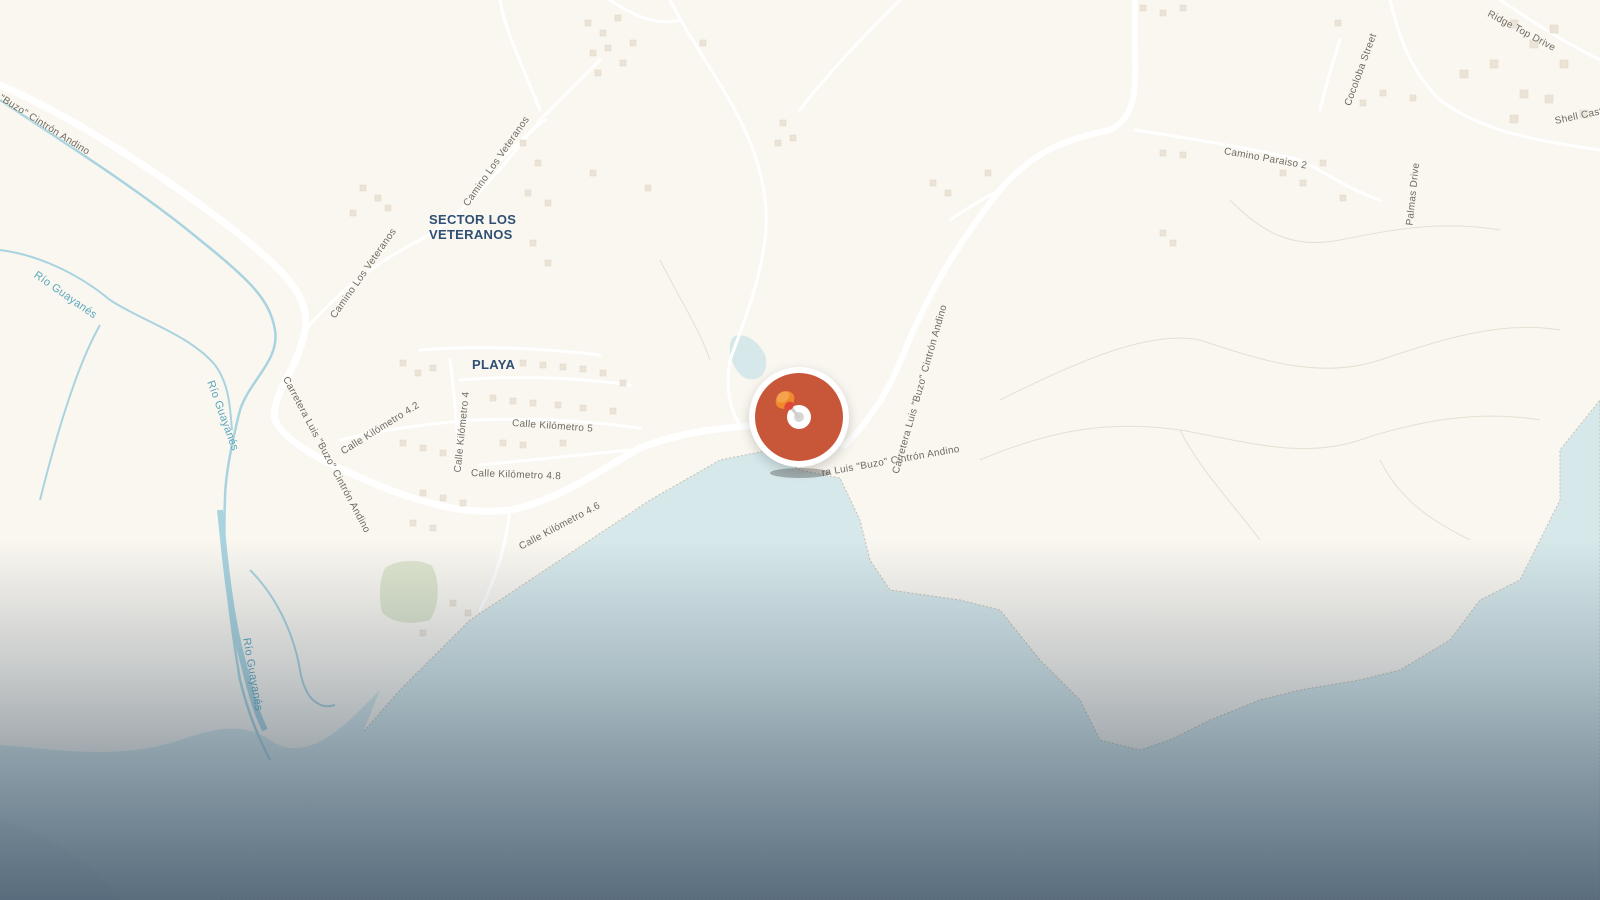 Image resolution: width=1600 pixels, height=900 pixels. Describe the element at coordinates (408, 591) in the screenshot. I see `park-area` at that location.